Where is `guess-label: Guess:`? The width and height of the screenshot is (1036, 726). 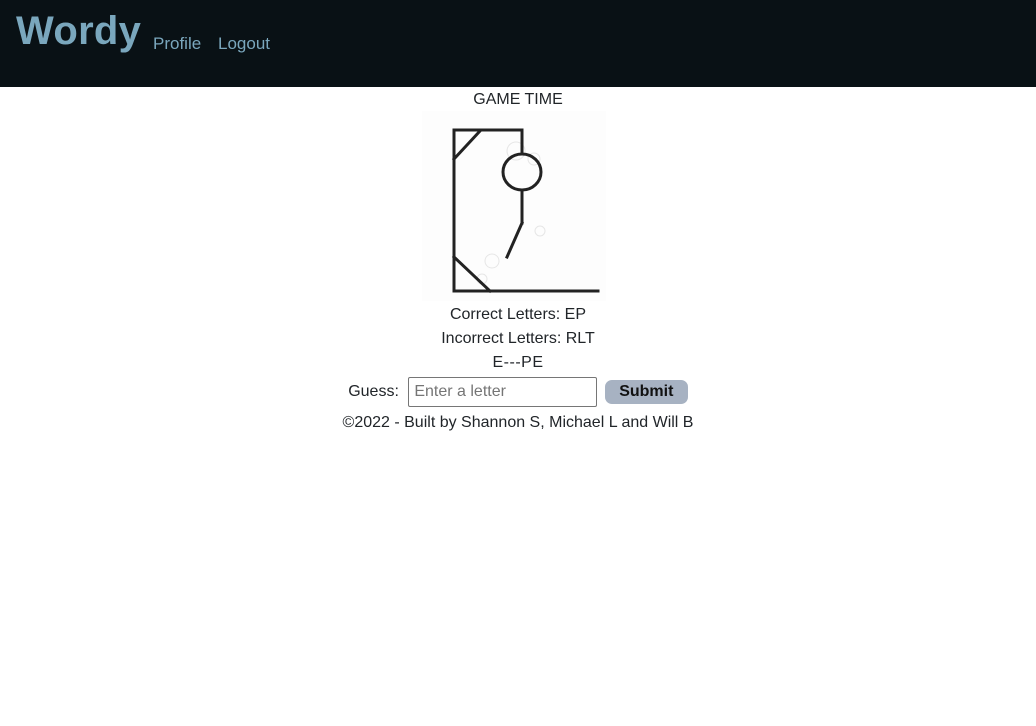
guess-label: Guess: is located at coordinates (373, 391).